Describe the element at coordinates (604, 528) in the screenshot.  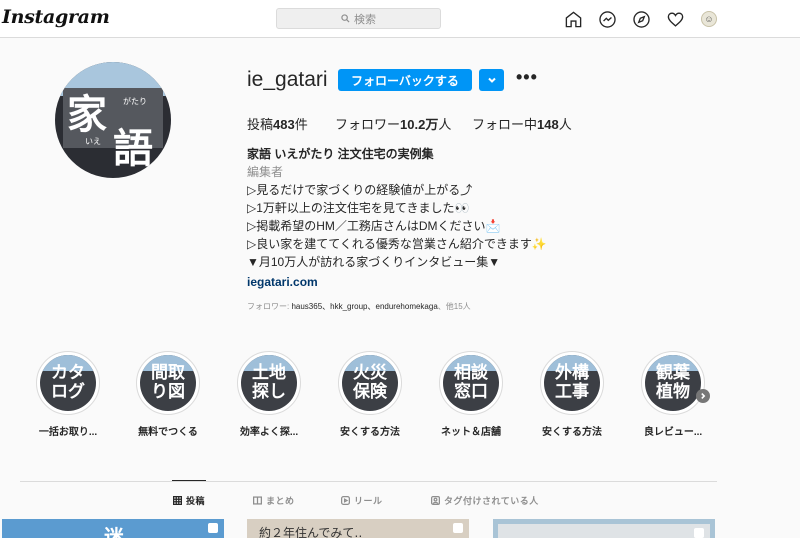
I see `post-thumbnail` at that location.